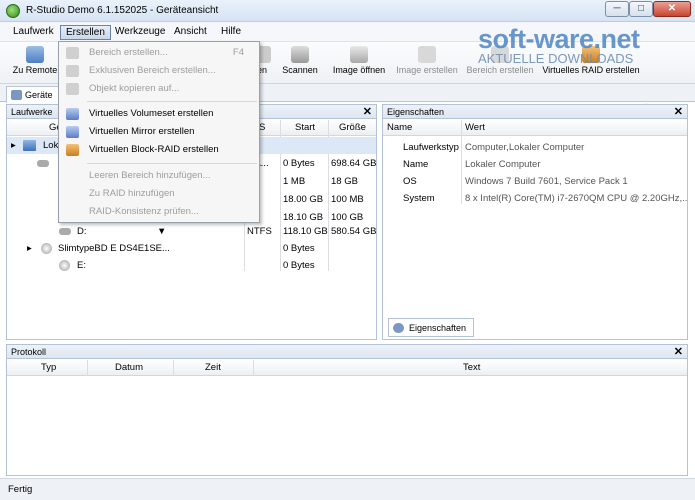 The width and height of the screenshot is (695, 500). I want to click on drives-pane-close-icon: ✕, so click(367, 111).